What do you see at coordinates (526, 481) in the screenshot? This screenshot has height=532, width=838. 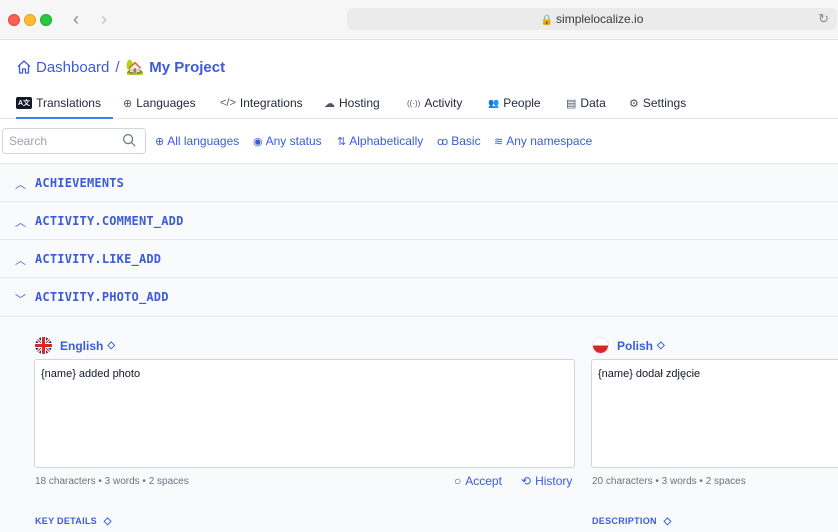 I see `history-icon: ⟲` at bounding box center [526, 481].